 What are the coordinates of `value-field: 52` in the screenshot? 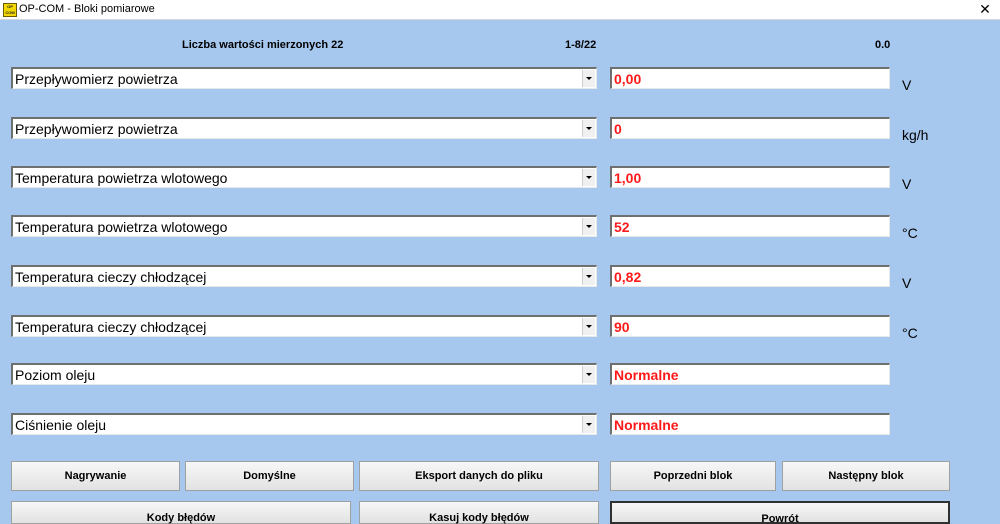 It's located at (750, 226).